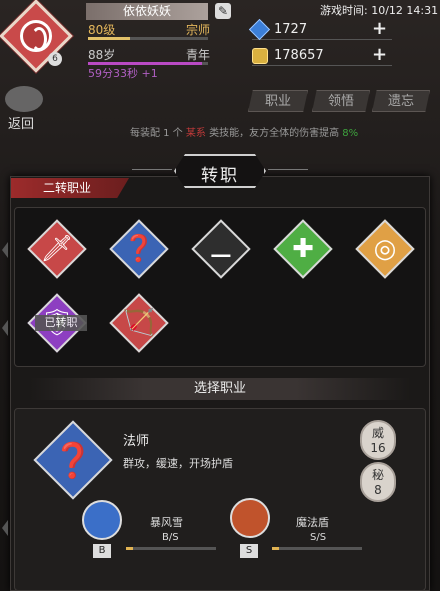  Describe the element at coordinates (102, 30) in the screenshot. I see `player-level: 80级` at that location.